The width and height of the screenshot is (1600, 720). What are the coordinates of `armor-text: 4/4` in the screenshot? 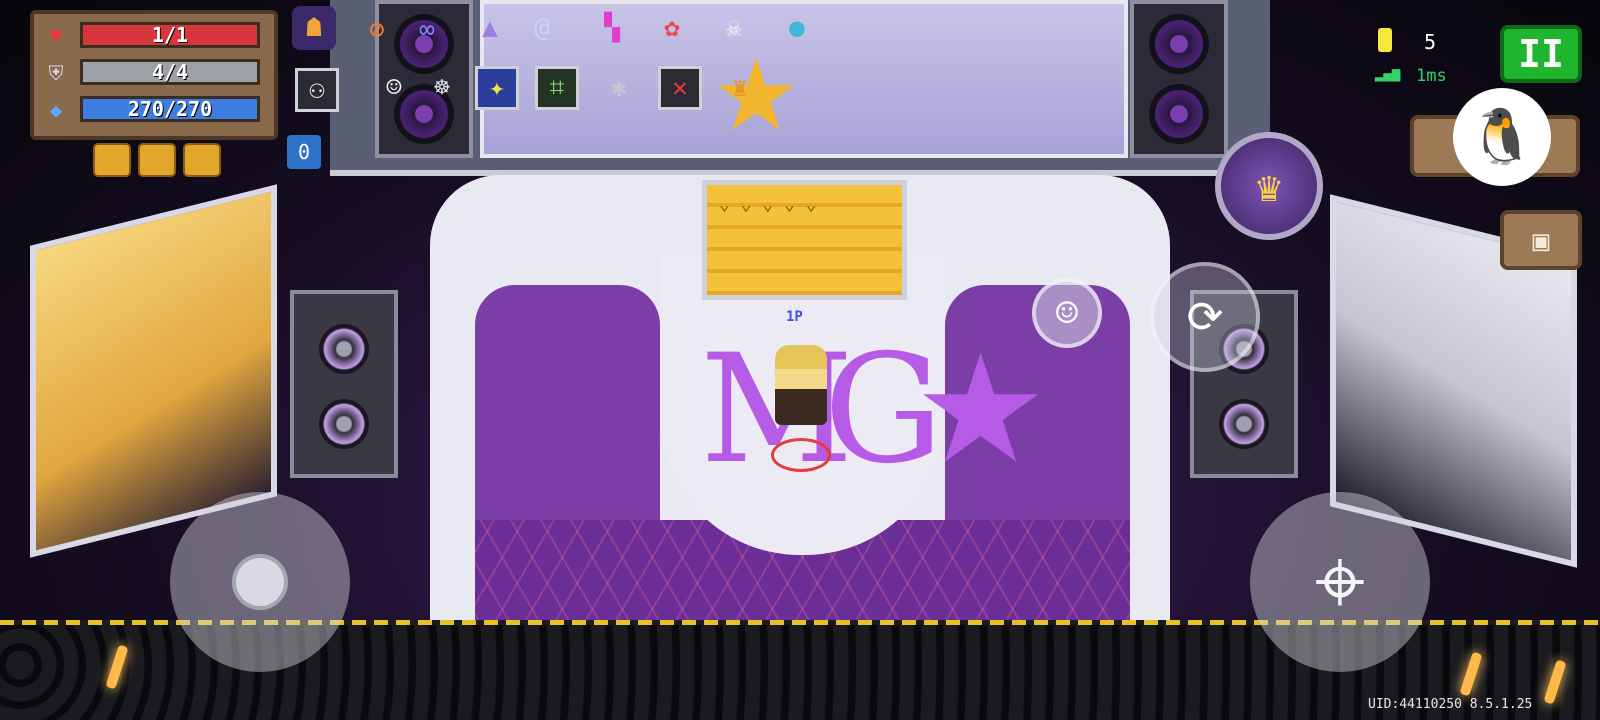 It's located at (170, 72).